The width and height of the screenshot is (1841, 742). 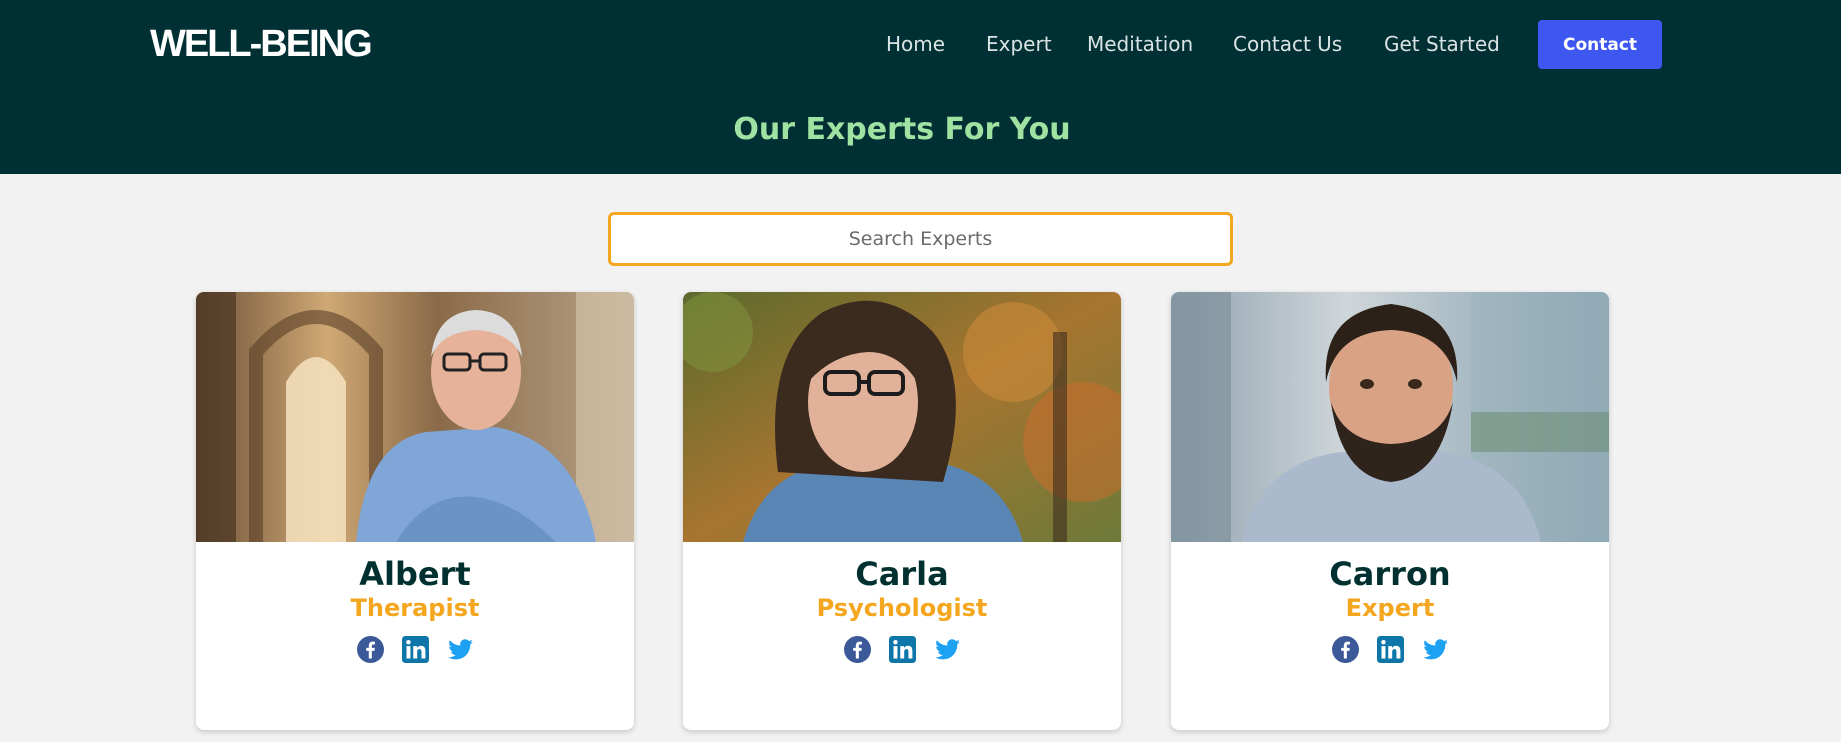 What do you see at coordinates (1140, 44) in the screenshot?
I see `nav-meditation: Meditation` at bounding box center [1140, 44].